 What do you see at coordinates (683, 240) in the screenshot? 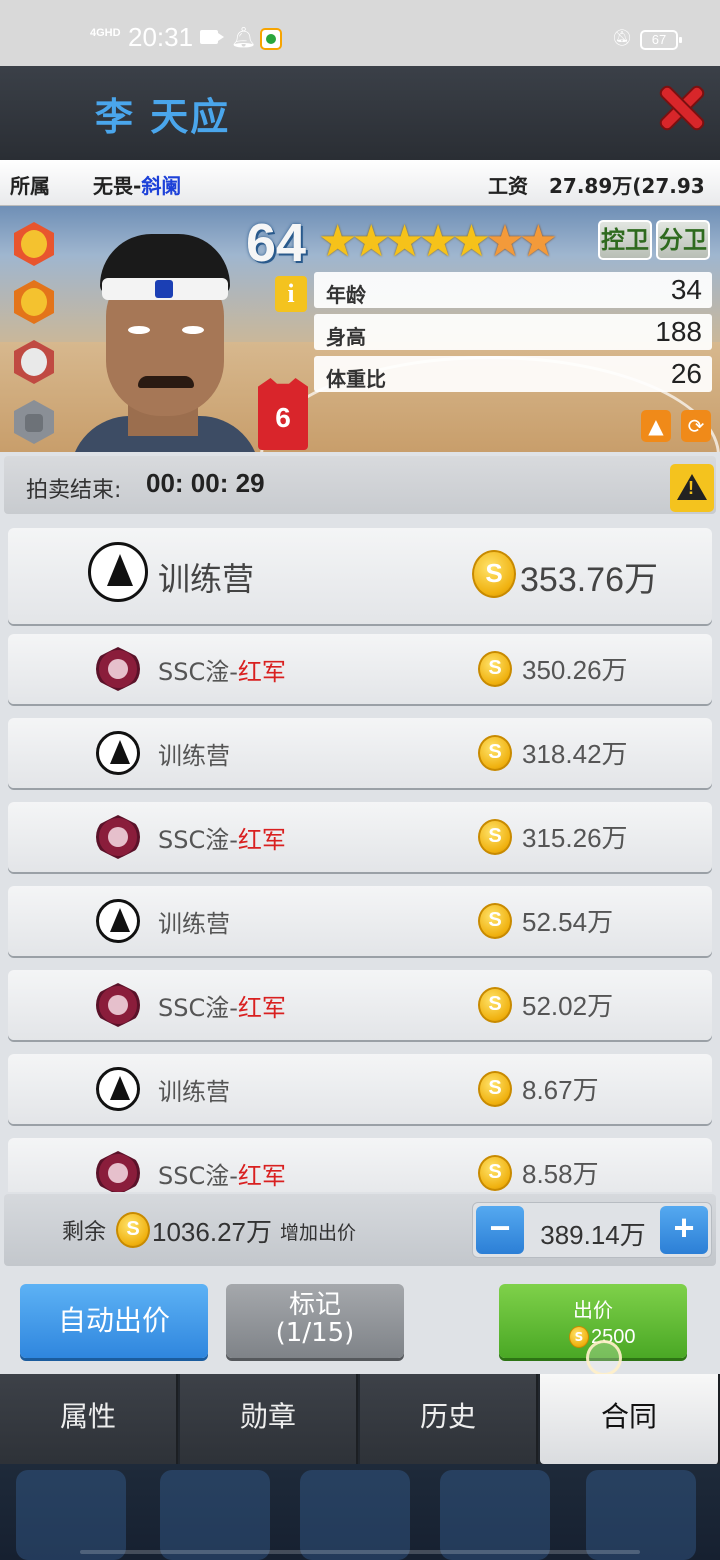
I see `position-badge-sg: 分卫` at bounding box center [683, 240].